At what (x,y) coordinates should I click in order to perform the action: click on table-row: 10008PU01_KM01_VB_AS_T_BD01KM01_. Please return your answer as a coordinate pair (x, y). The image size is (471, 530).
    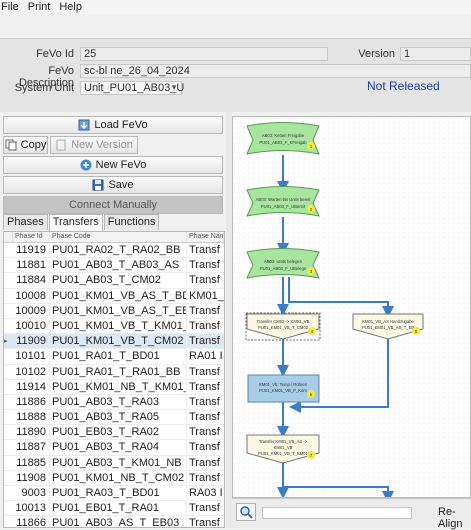
    Looking at the image, I should click on (114, 296).